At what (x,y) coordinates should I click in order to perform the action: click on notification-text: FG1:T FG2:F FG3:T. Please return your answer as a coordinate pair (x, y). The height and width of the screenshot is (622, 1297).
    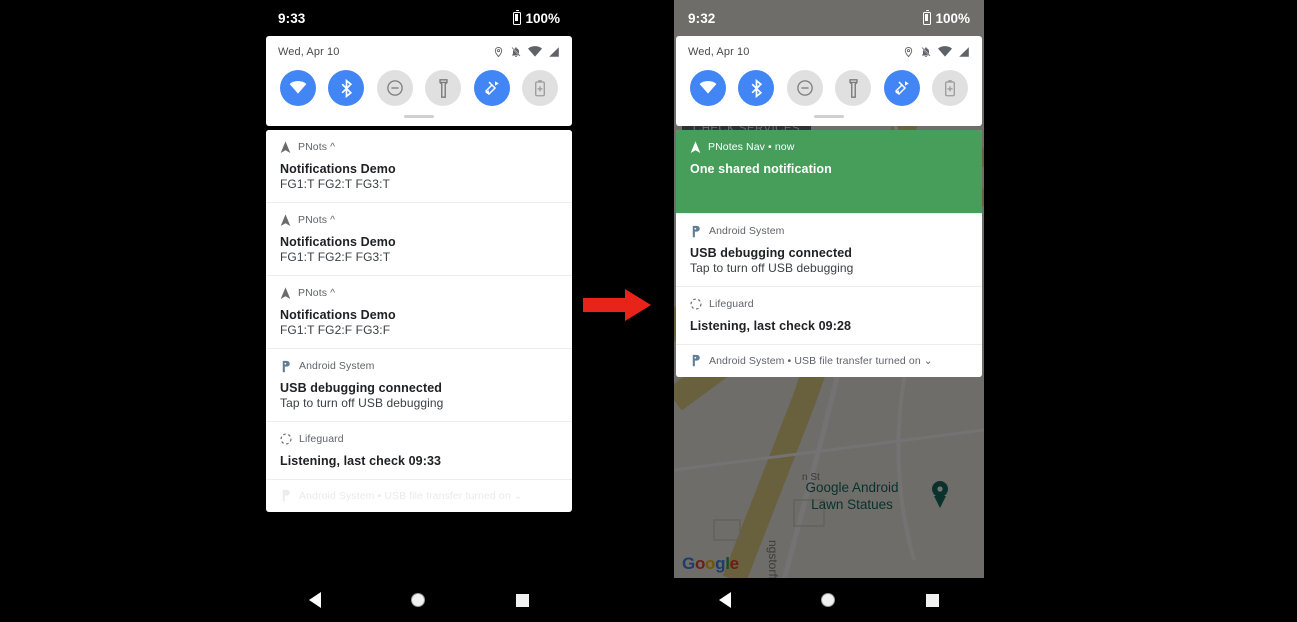
    Looking at the image, I should click on (335, 257).